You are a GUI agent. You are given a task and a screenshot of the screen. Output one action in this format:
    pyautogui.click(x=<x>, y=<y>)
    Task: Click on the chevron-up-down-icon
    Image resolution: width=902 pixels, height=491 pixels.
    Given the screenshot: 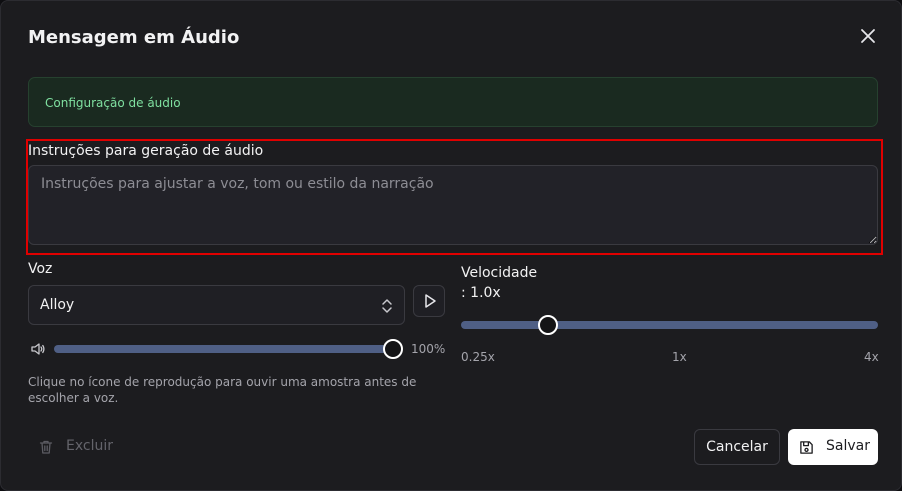 What is the action you would take?
    pyautogui.click(x=387, y=306)
    